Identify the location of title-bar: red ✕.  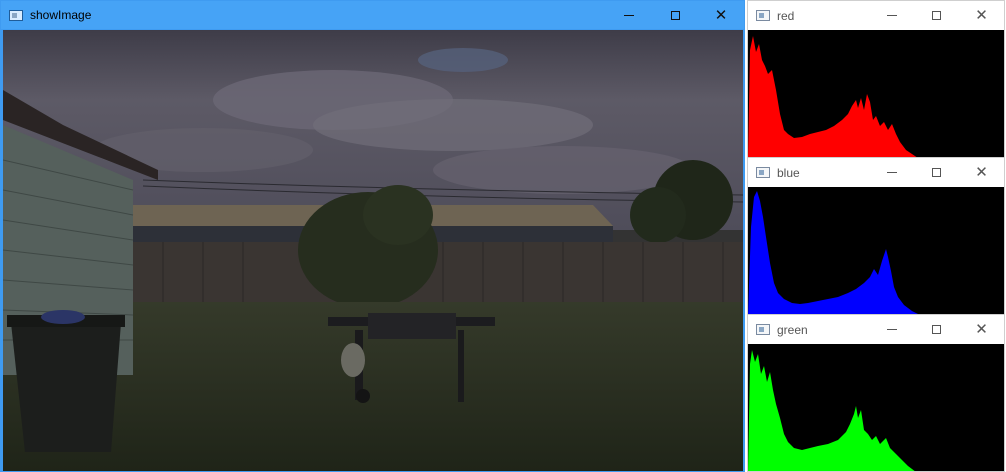
(876, 15).